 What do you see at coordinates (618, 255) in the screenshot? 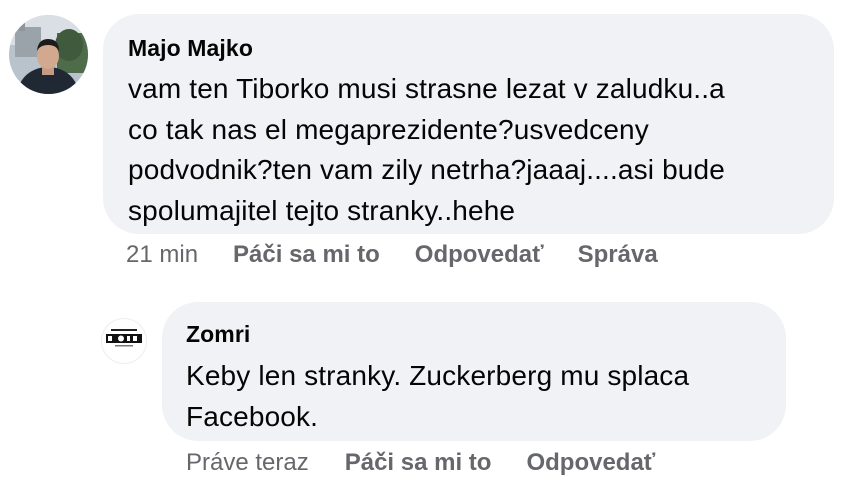
I see `message-button: Správa` at bounding box center [618, 255].